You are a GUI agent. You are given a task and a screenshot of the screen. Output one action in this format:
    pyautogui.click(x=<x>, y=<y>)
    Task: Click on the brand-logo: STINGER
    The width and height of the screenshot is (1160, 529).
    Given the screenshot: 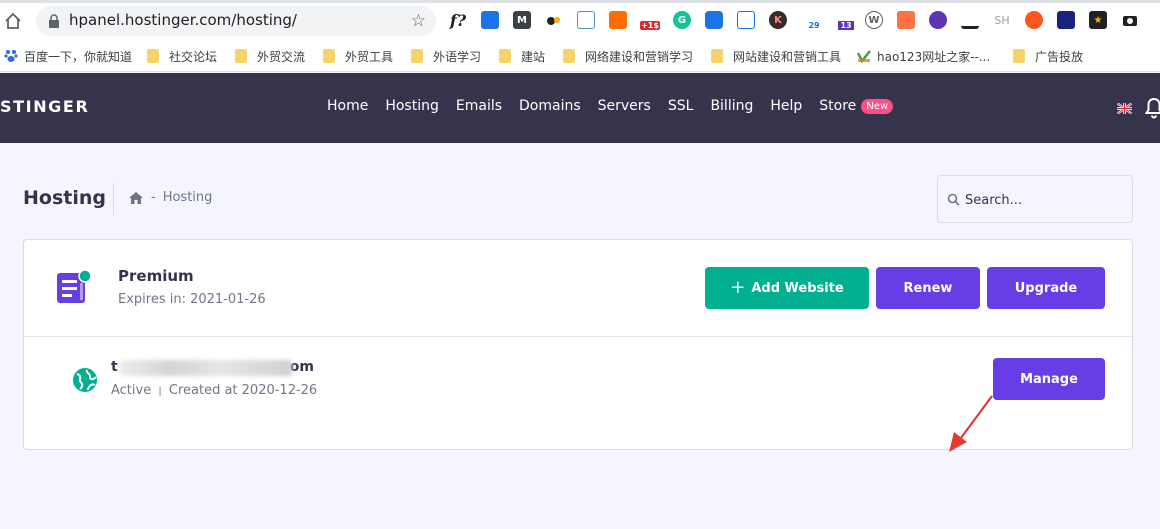 What is the action you would take?
    pyautogui.click(x=44, y=106)
    